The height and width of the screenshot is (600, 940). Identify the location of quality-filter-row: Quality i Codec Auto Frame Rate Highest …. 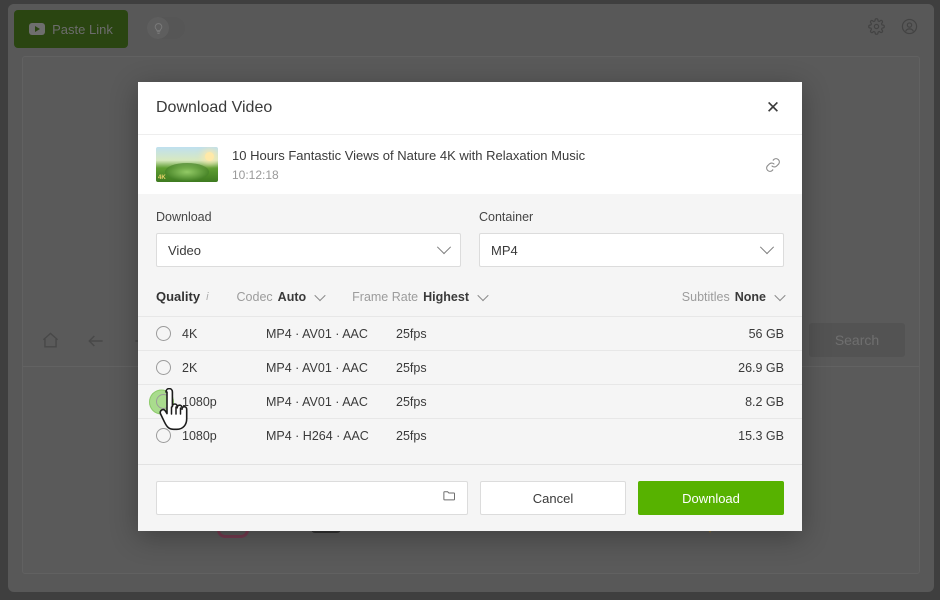
(471, 302).